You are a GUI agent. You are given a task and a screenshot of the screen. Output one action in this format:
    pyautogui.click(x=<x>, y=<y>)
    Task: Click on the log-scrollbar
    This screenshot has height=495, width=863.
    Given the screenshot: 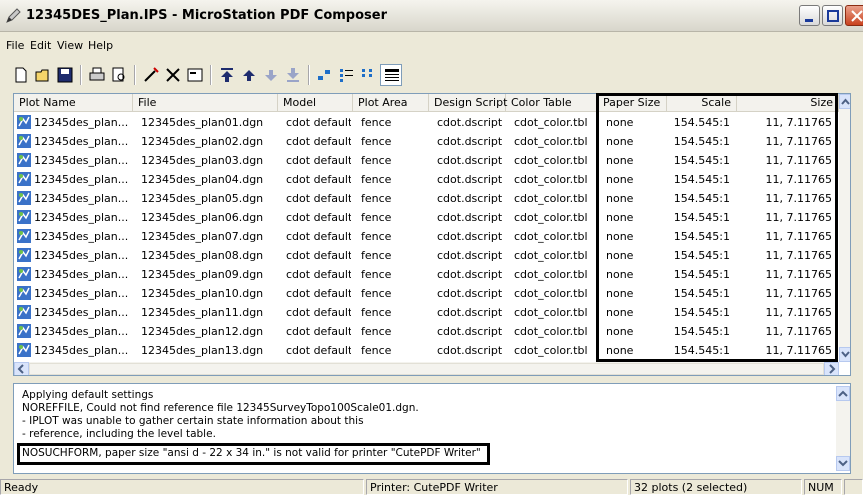 What is the action you would take?
    pyautogui.click(x=843, y=428)
    